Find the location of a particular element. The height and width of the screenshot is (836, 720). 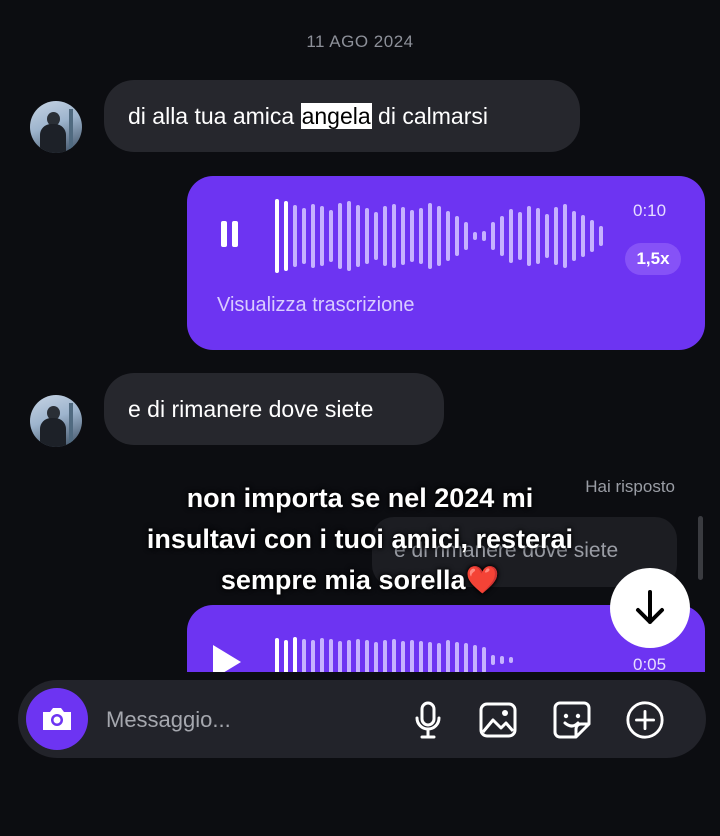

message-text: di alla tua amica angela di calmarsi is located at coordinates (308, 115).